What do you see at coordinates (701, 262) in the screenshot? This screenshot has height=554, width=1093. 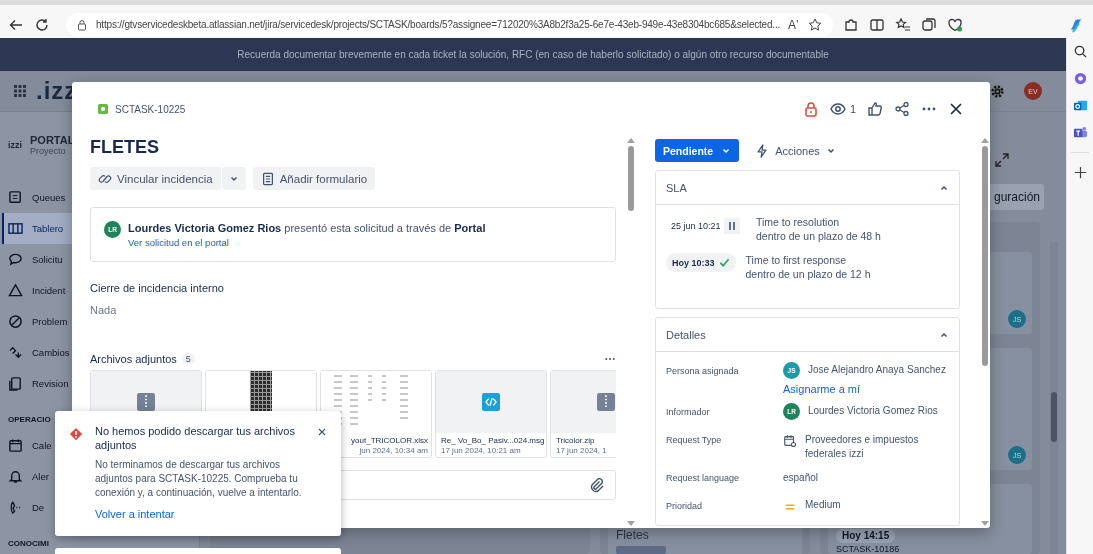 I see `sla-time-badge: Hoy 10:33` at bounding box center [701, 262].